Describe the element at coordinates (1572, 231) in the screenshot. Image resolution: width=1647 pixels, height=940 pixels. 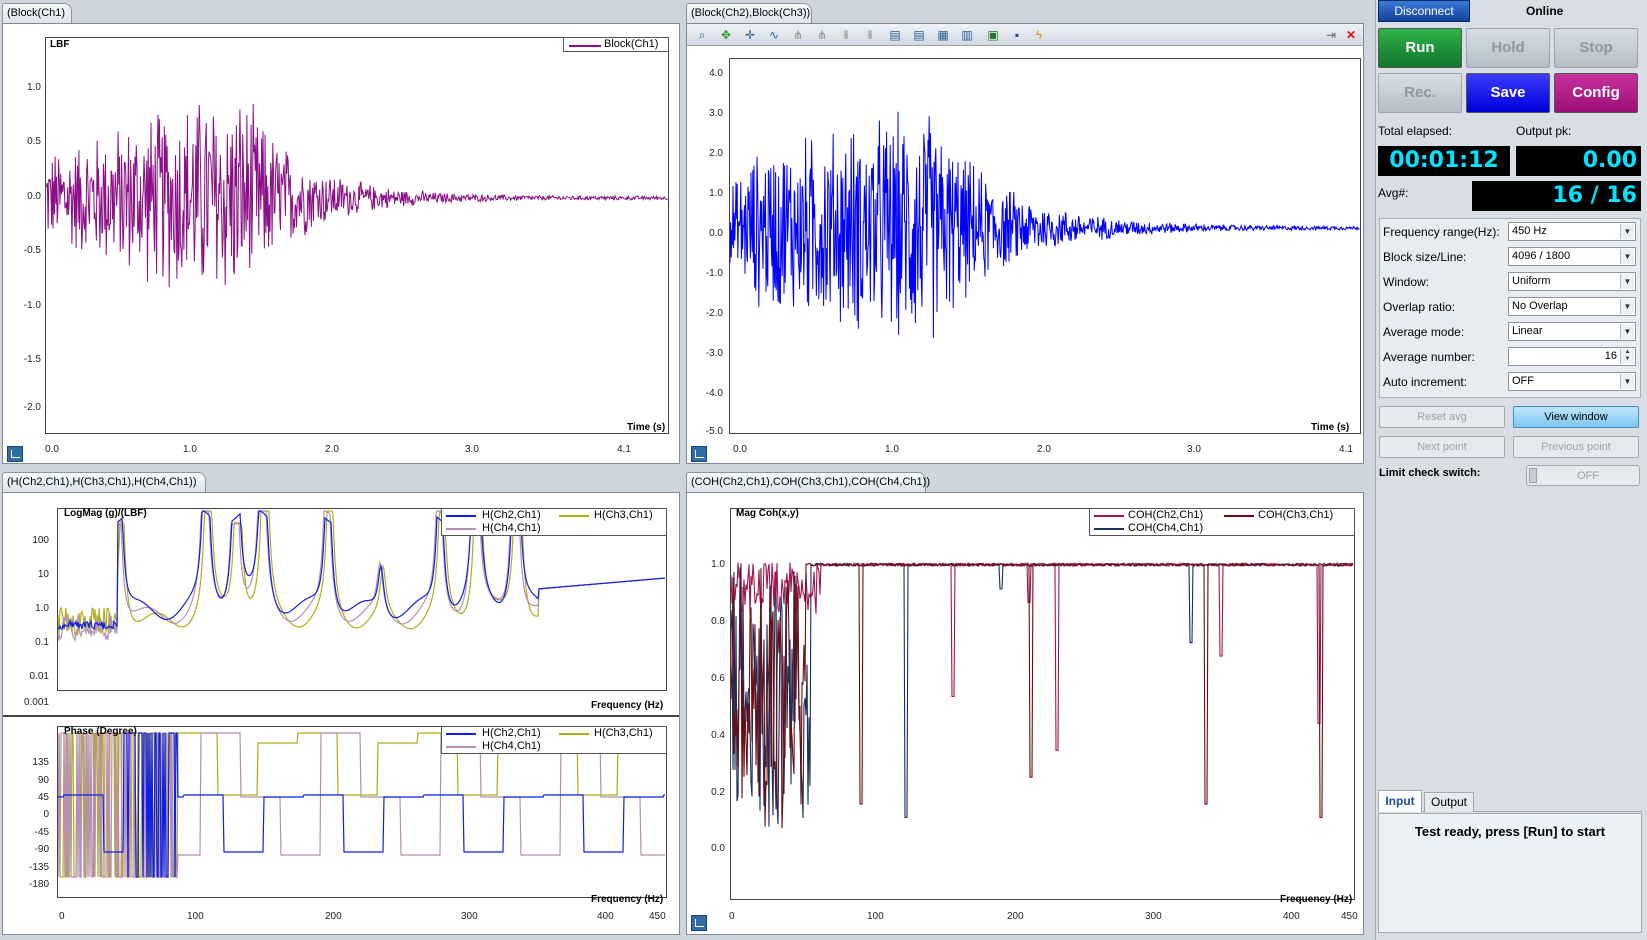
I see `frequency-range-select: 450 Hz ▼` at that location.